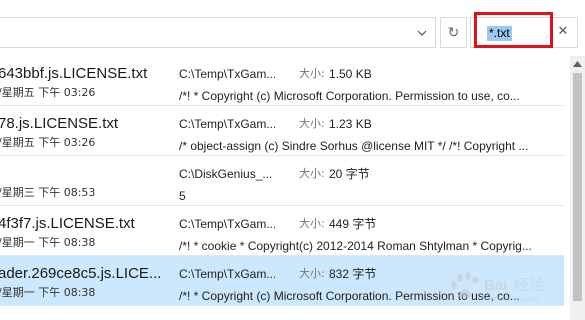 The width and height of the screenshot is (585, 320). Describe the element at coordinates (48, 192) in the screenshot. I see `file-date: /星期三 下午 08:53` at that location.